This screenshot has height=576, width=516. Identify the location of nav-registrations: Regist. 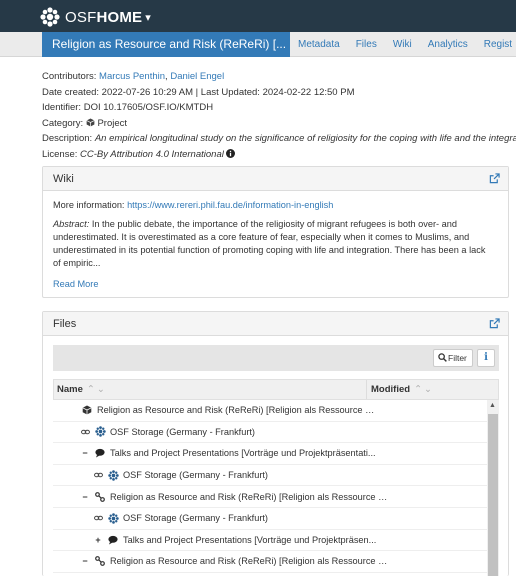
(496, 44).